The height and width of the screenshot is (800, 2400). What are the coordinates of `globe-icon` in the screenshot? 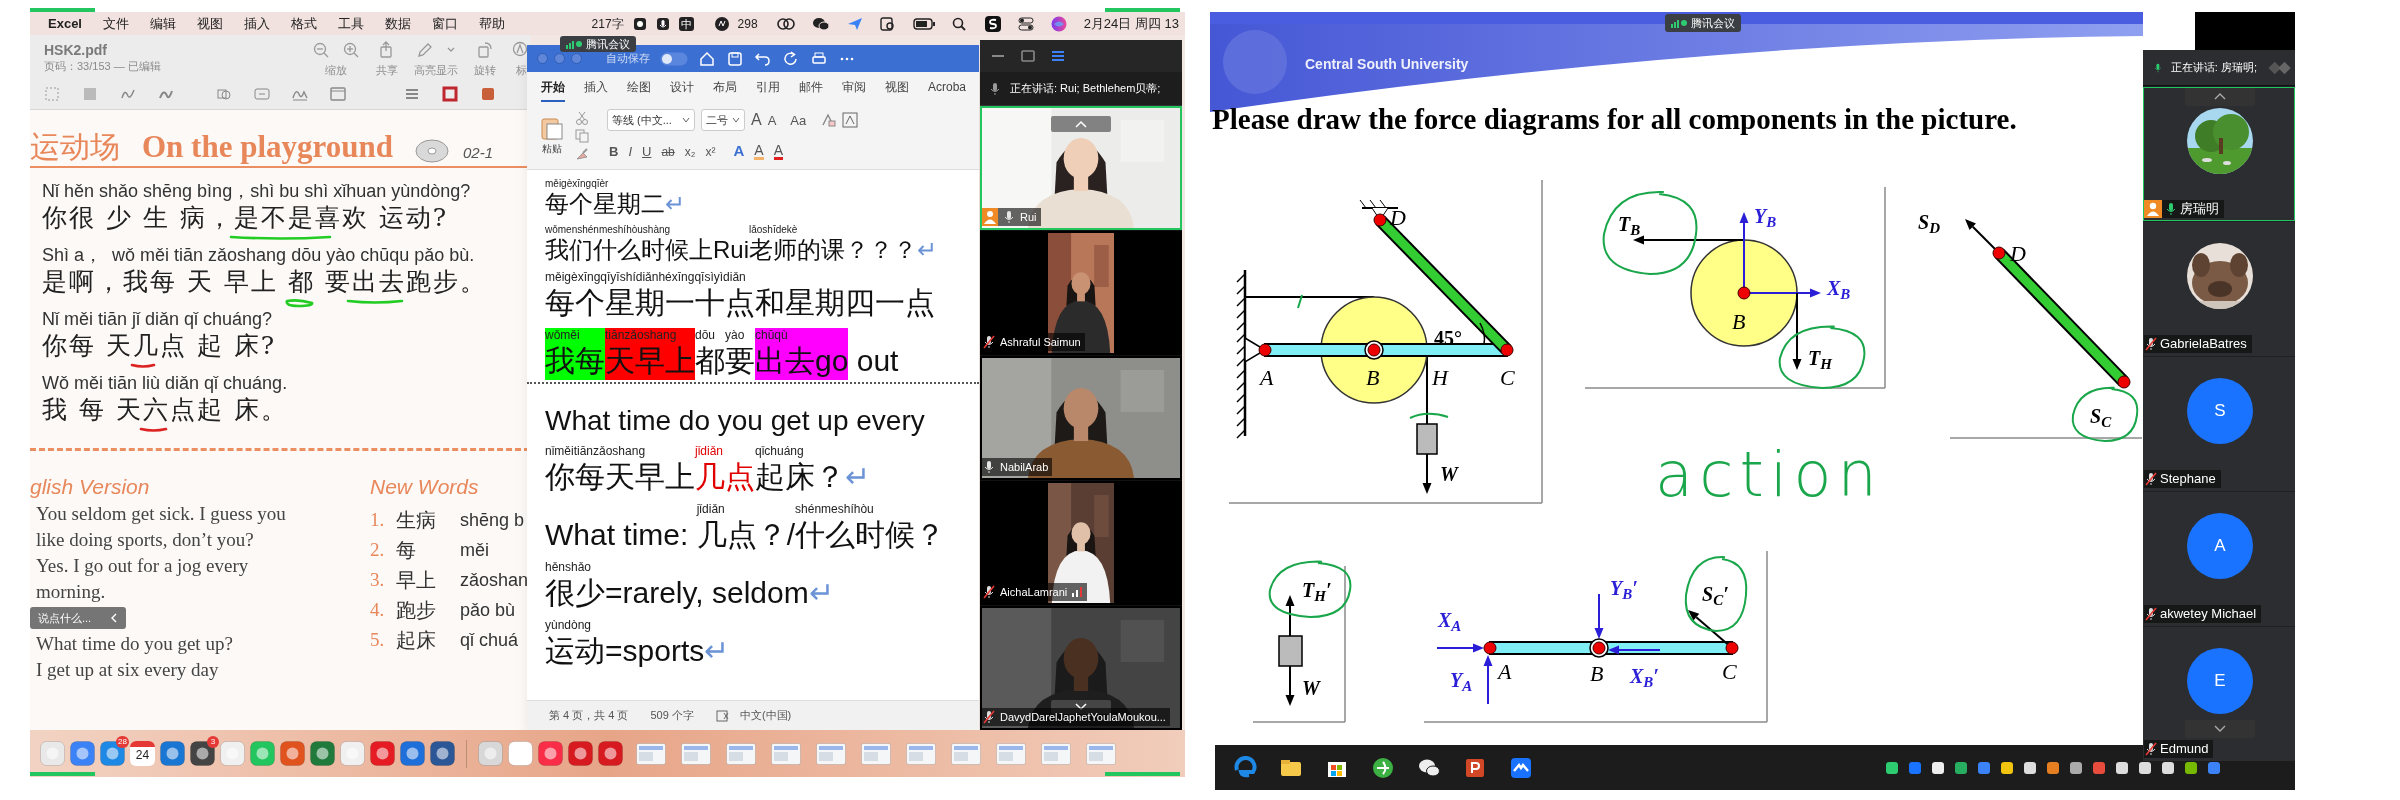 It's located at (1383, 767).